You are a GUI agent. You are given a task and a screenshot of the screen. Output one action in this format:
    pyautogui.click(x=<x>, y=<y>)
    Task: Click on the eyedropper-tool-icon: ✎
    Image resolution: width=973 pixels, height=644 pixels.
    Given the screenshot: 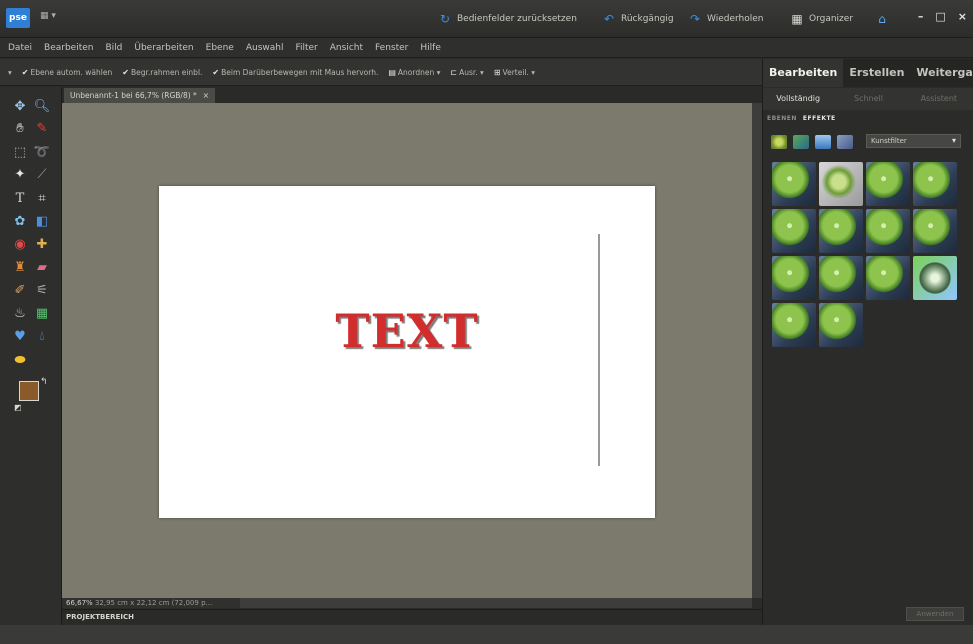 What is the action you would take?
    pyautogui.click(x=42, y=129)
    